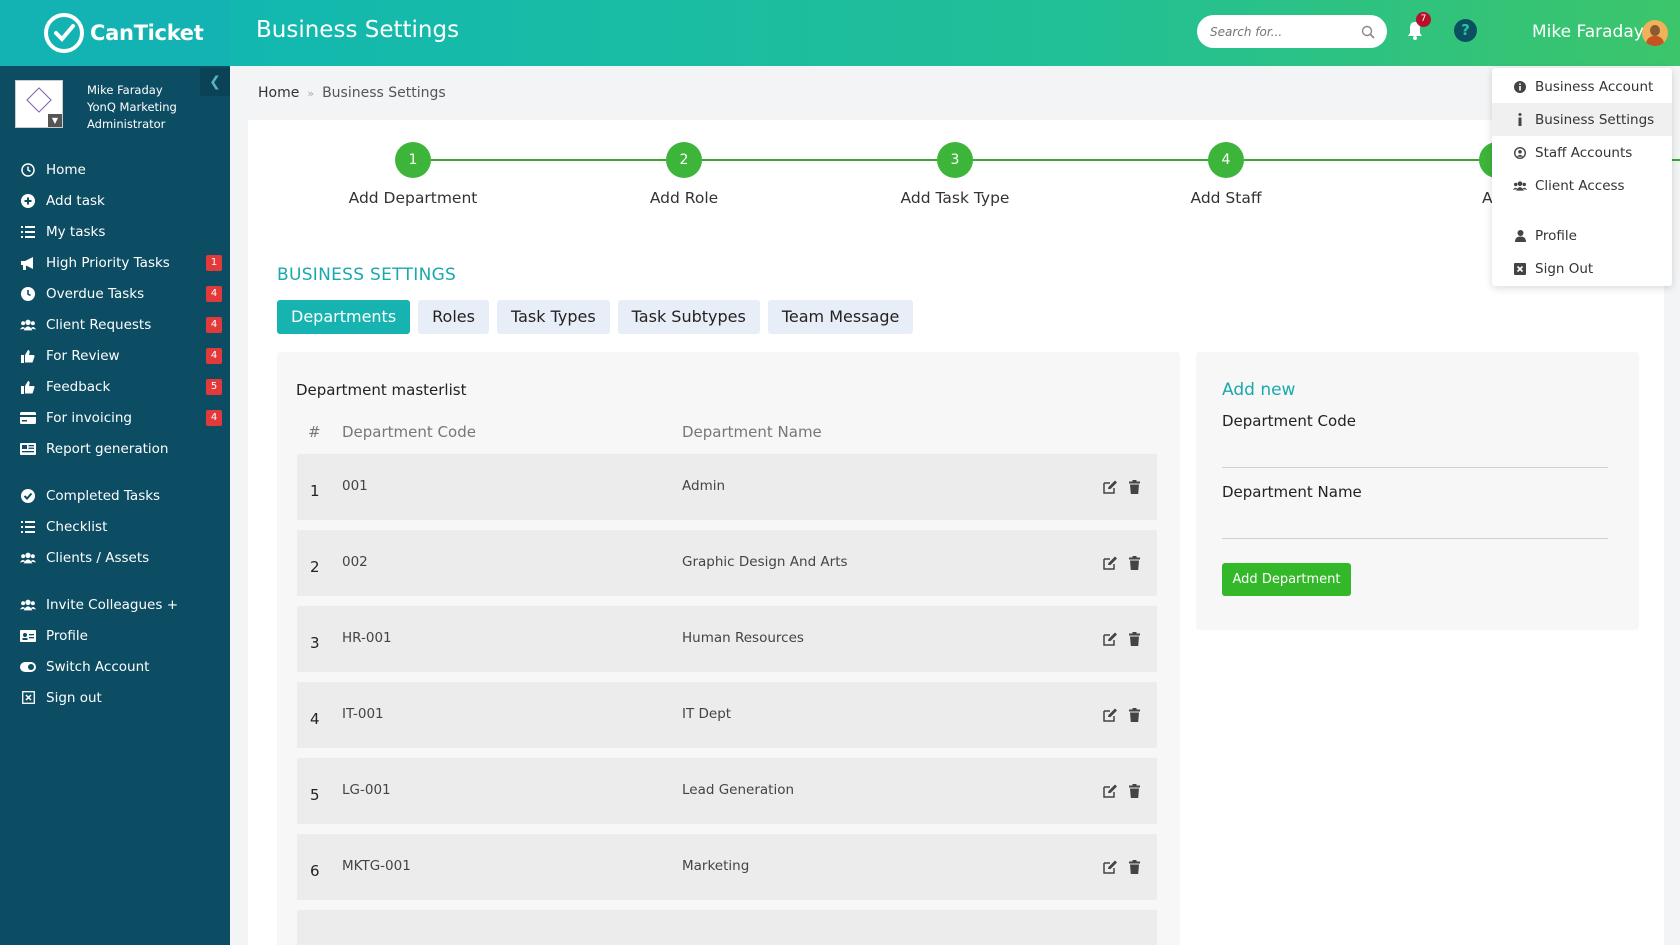 The width and height of the screenshot is (1680, 945). What do you see at coordinates (688, 317) in the screenshot?
I see `tab-task-subtypes: Task Subtypes` at bounding box center [688, 317].